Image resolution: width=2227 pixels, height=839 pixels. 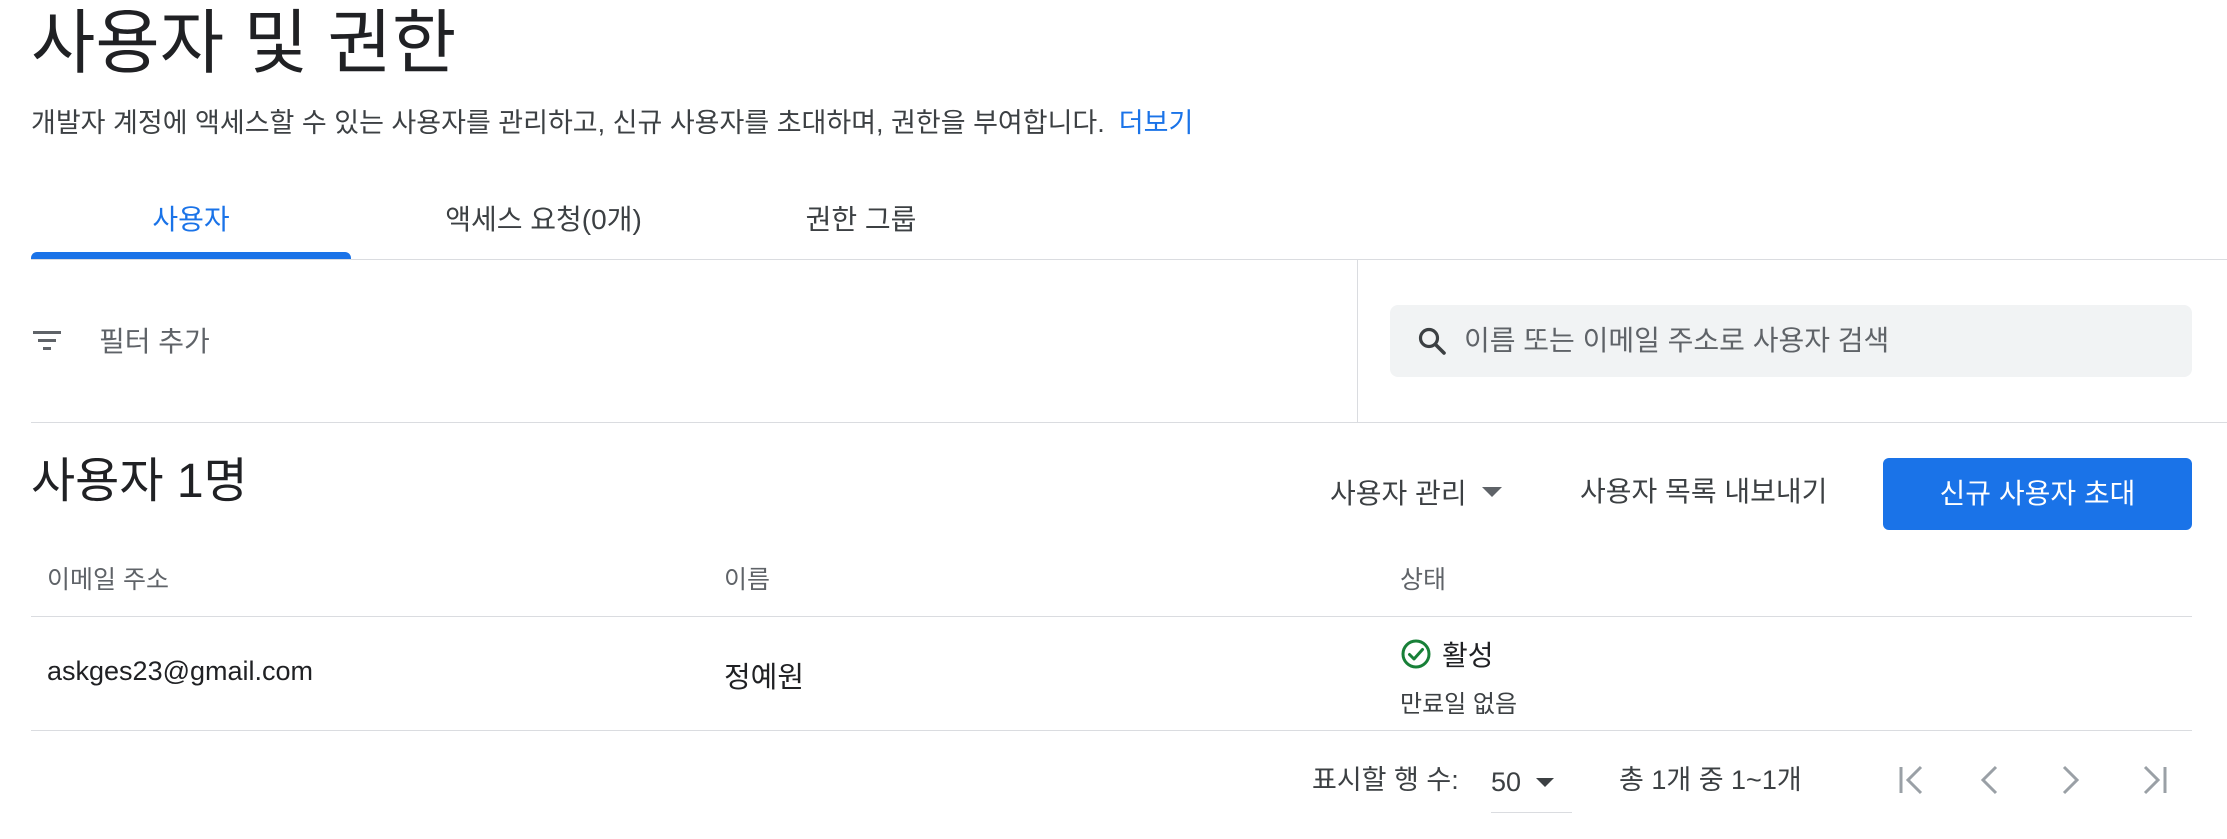 I want to click on last-page-button, so click(x=2154, y=780).